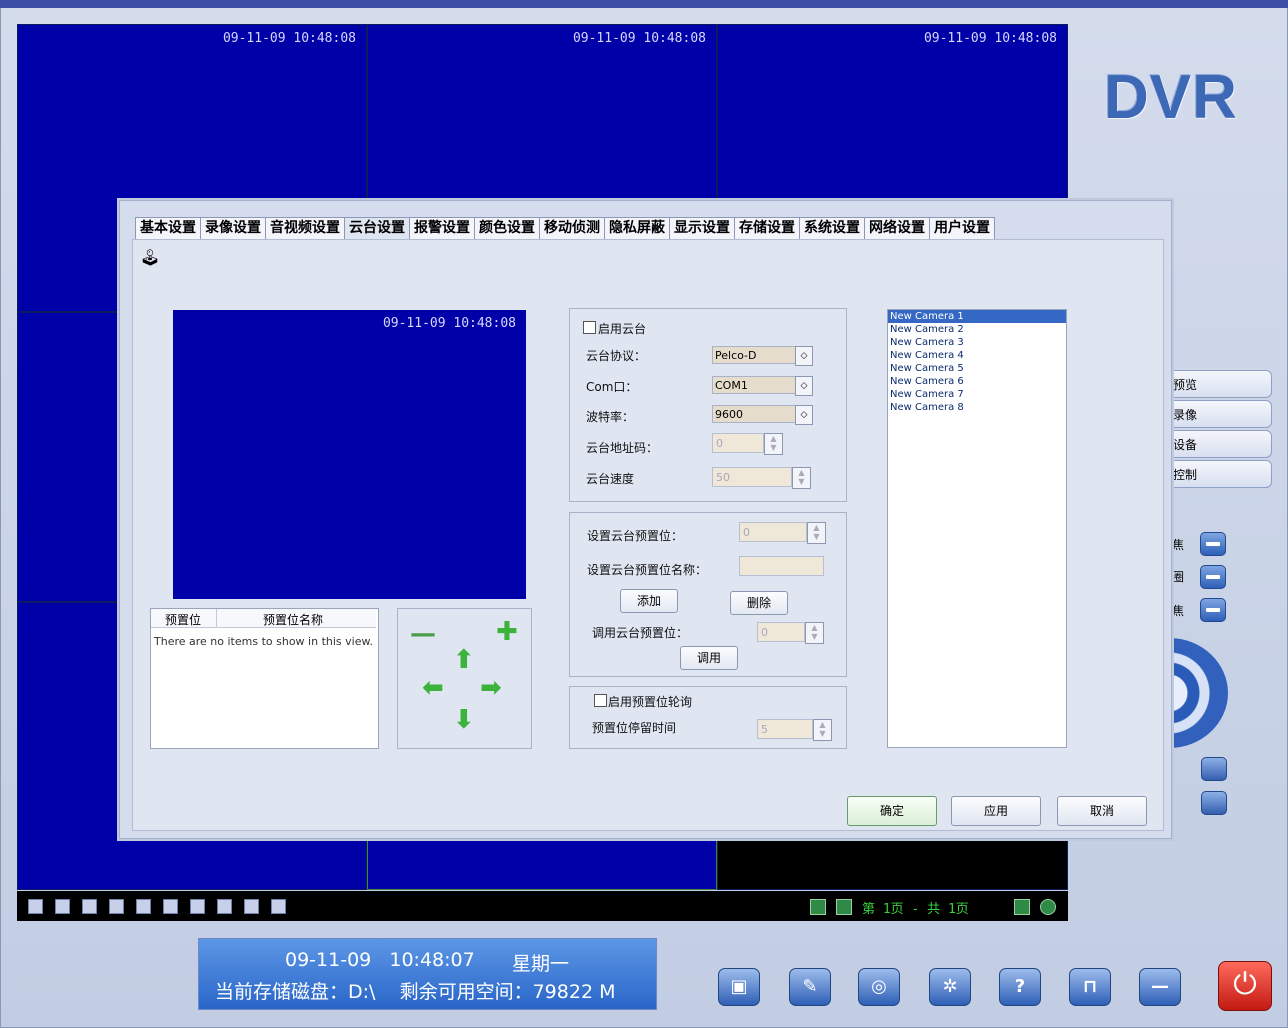 The width and height of the screenshot is (1288, 1028). Describe the element at coordinates (762, 415) in the screenshot. I see `baud-select: 9600 ◇` at that location.